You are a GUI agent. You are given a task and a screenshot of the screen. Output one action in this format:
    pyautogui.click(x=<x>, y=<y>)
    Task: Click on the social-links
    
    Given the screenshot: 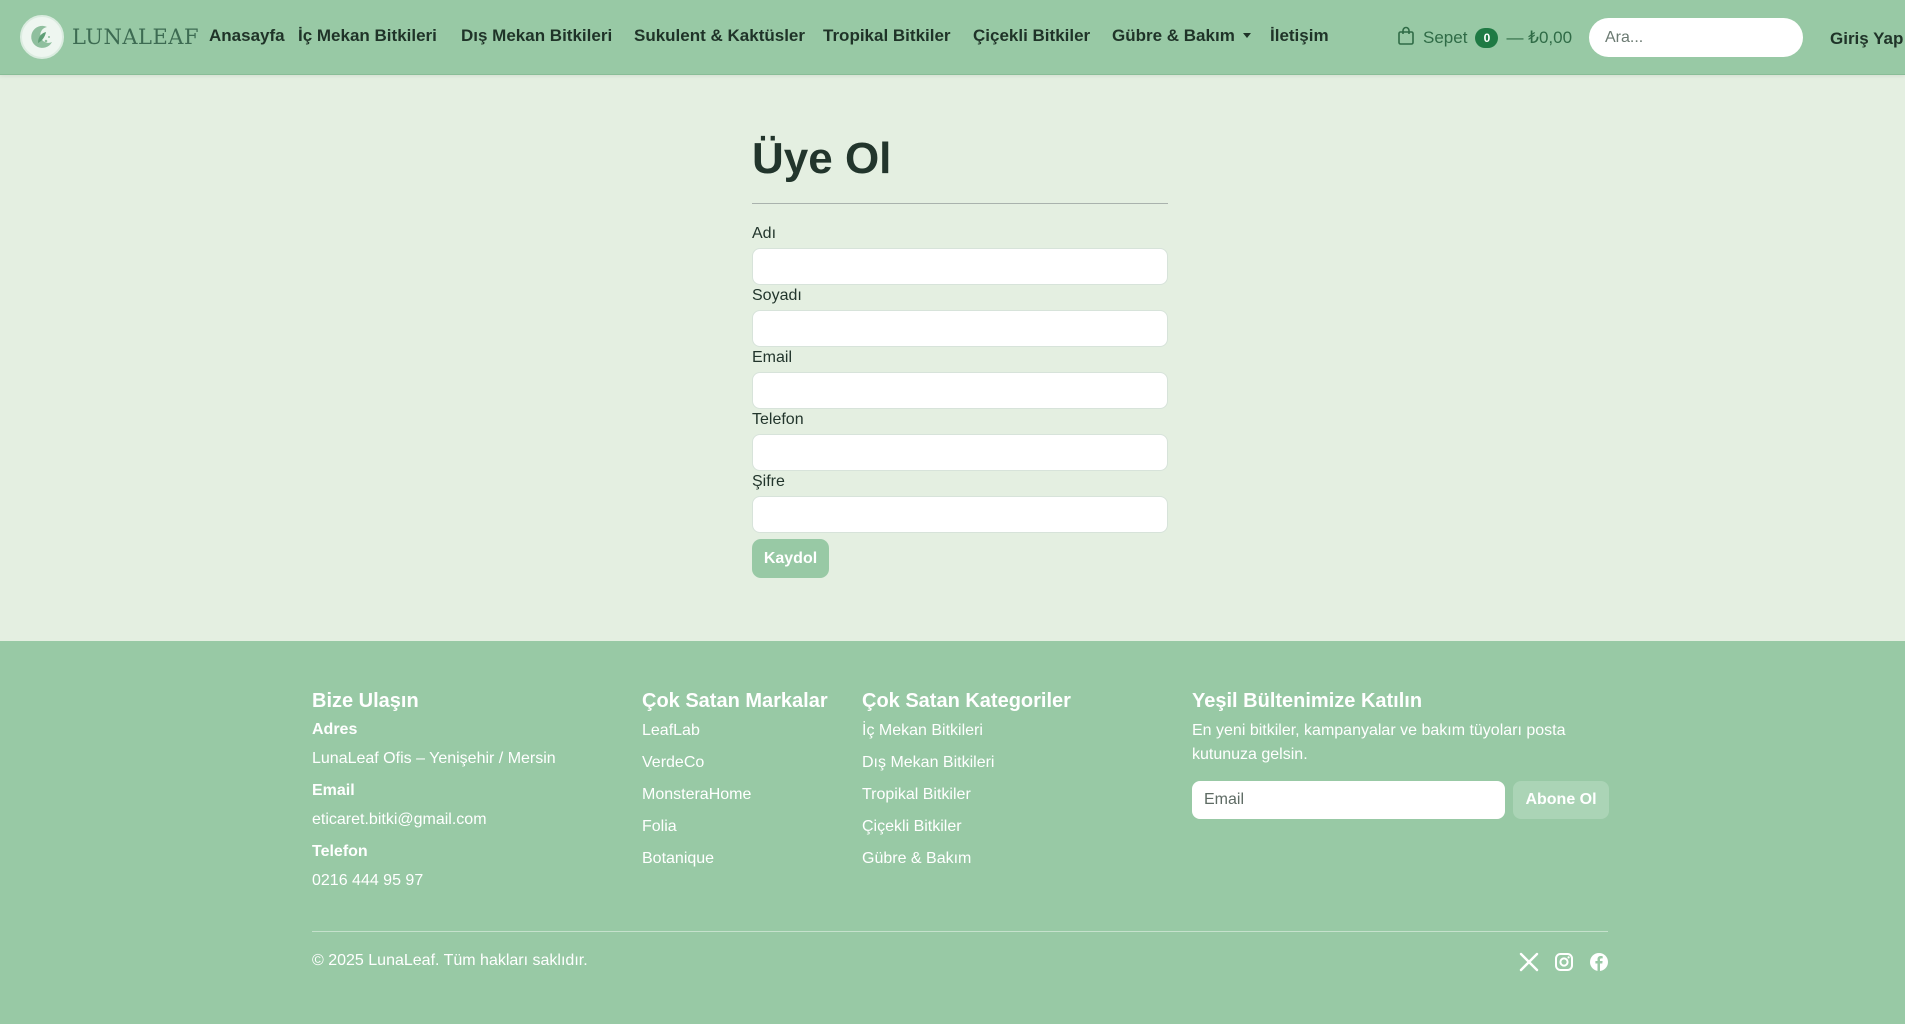 What is the action you would take?
    pyautogui.click(x=1564, y=962)
    